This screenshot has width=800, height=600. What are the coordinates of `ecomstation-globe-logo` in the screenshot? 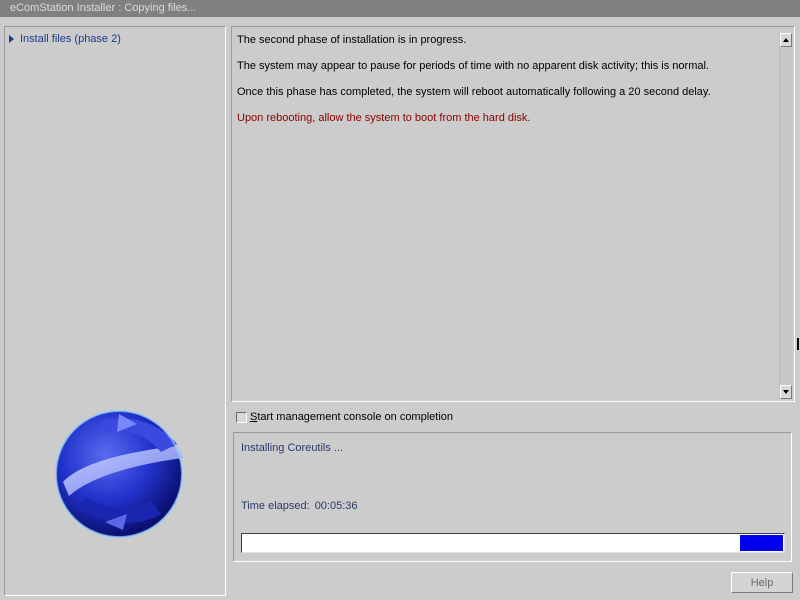 It's located at (119, 474).